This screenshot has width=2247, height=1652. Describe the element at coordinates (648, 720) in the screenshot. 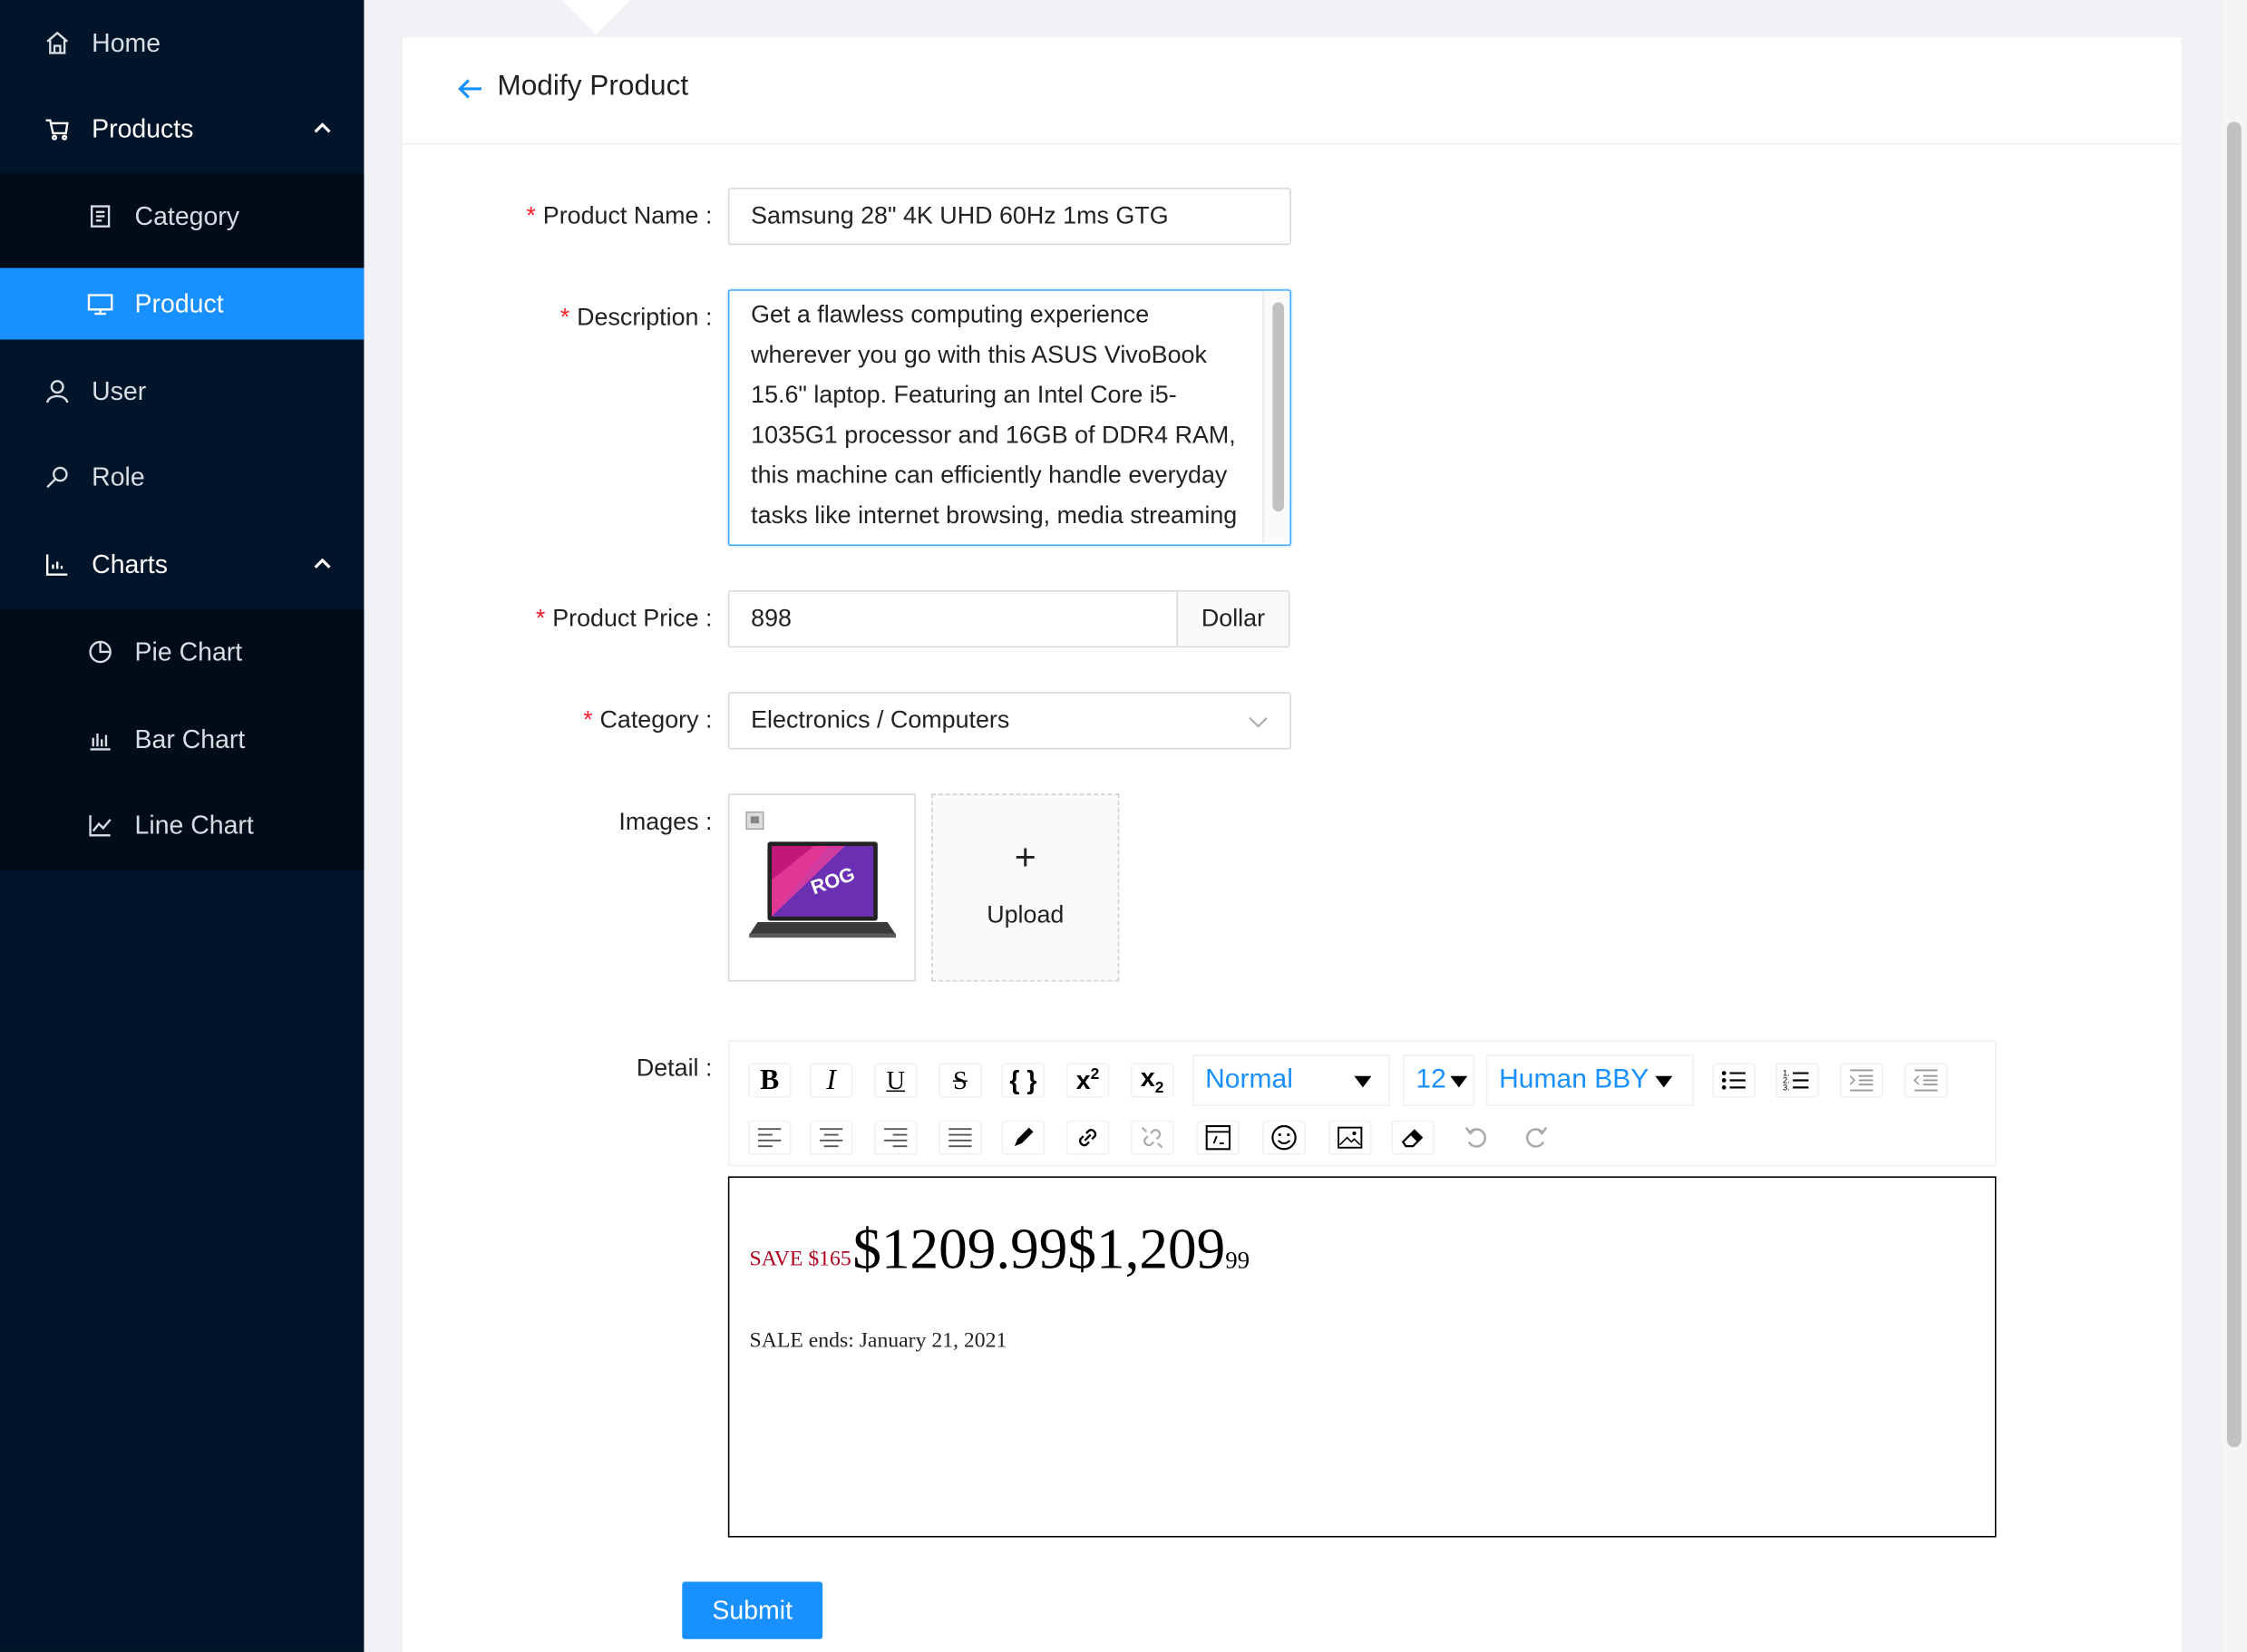

I see `category-label: * Category :` at that location.